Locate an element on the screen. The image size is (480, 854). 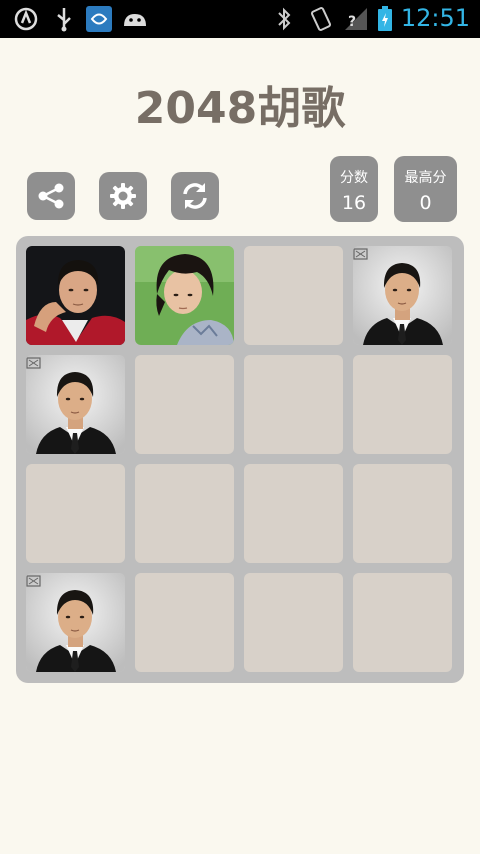
settings-button is located at coordinates (123, 196).